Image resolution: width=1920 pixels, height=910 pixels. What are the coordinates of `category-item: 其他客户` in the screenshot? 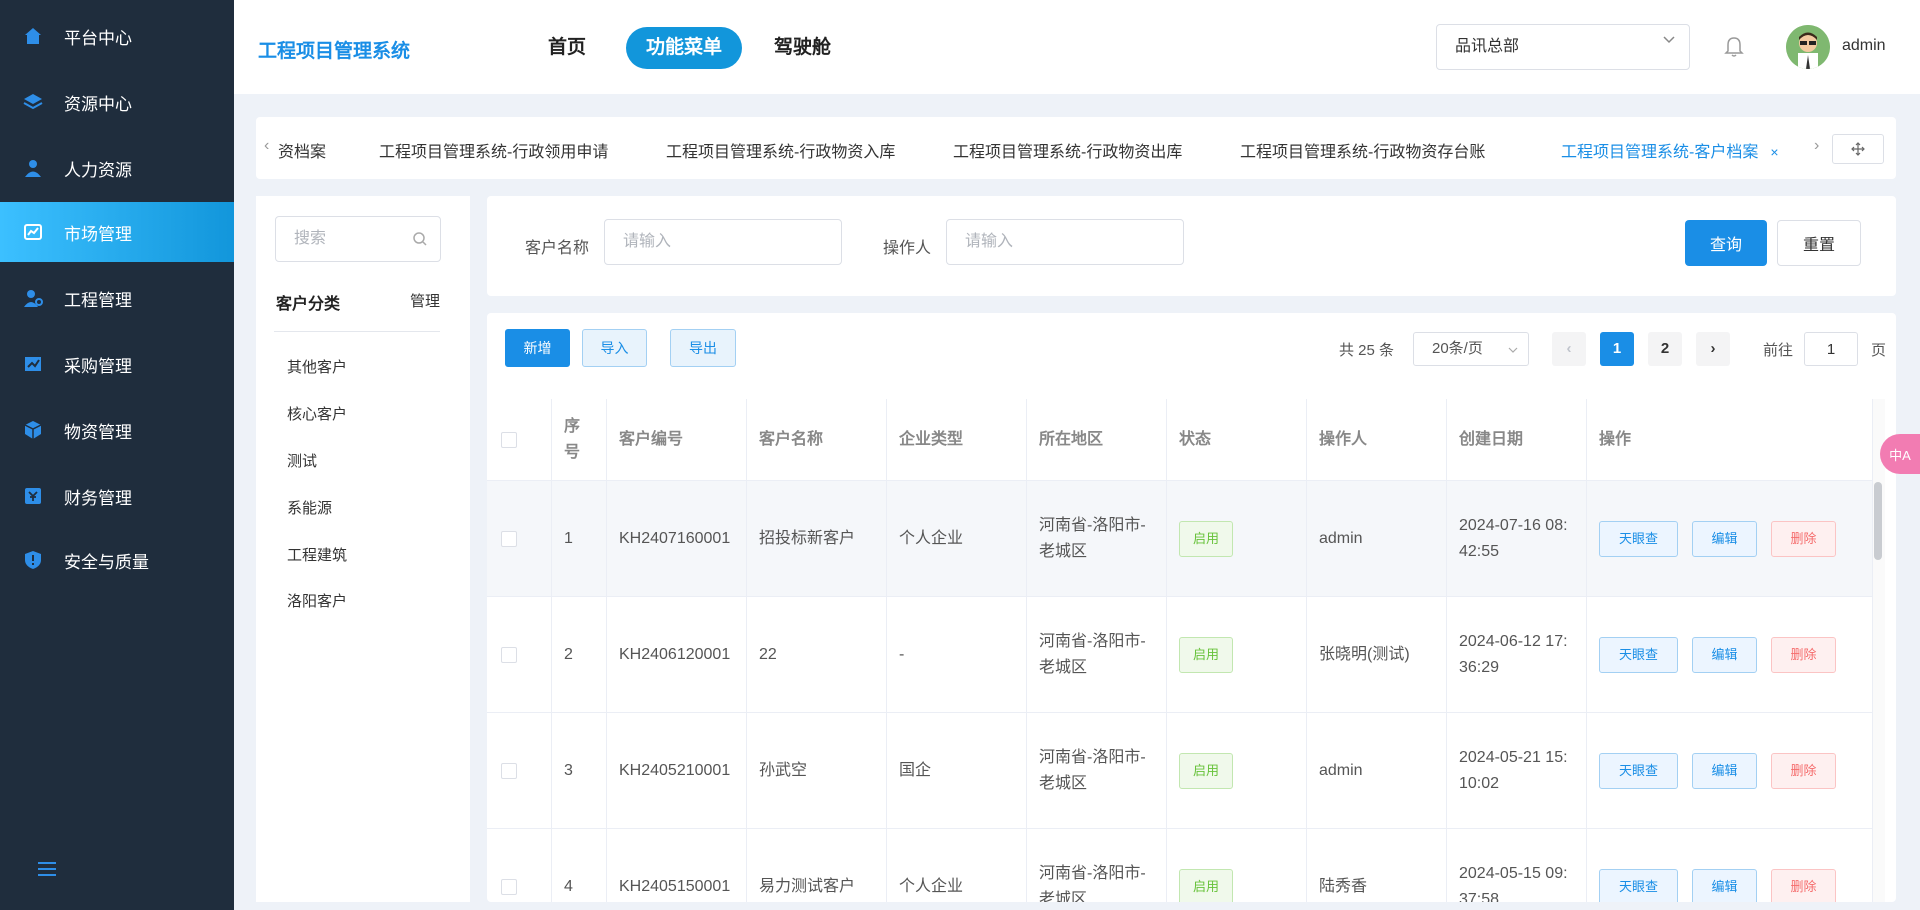 It's located at (317, 366).